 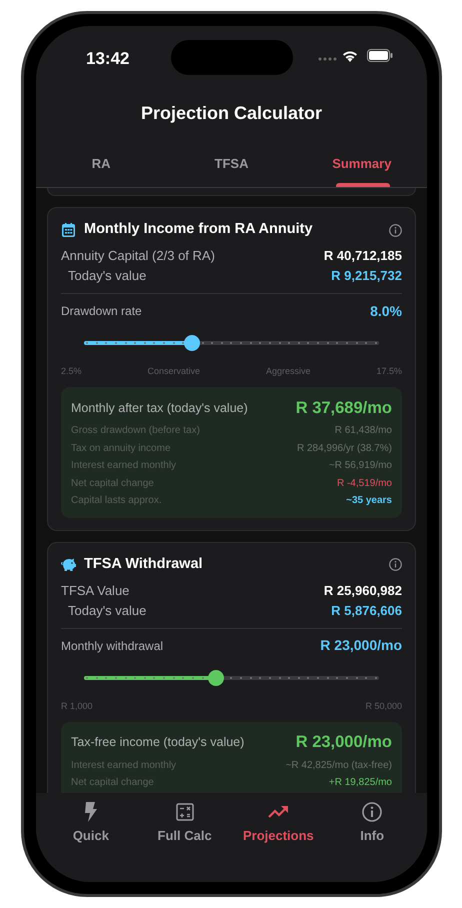 What do you see at coordinates (366, 276) in the screenshot?
I see `row-value: R 9,215,732` at bounding box center [366, 276].